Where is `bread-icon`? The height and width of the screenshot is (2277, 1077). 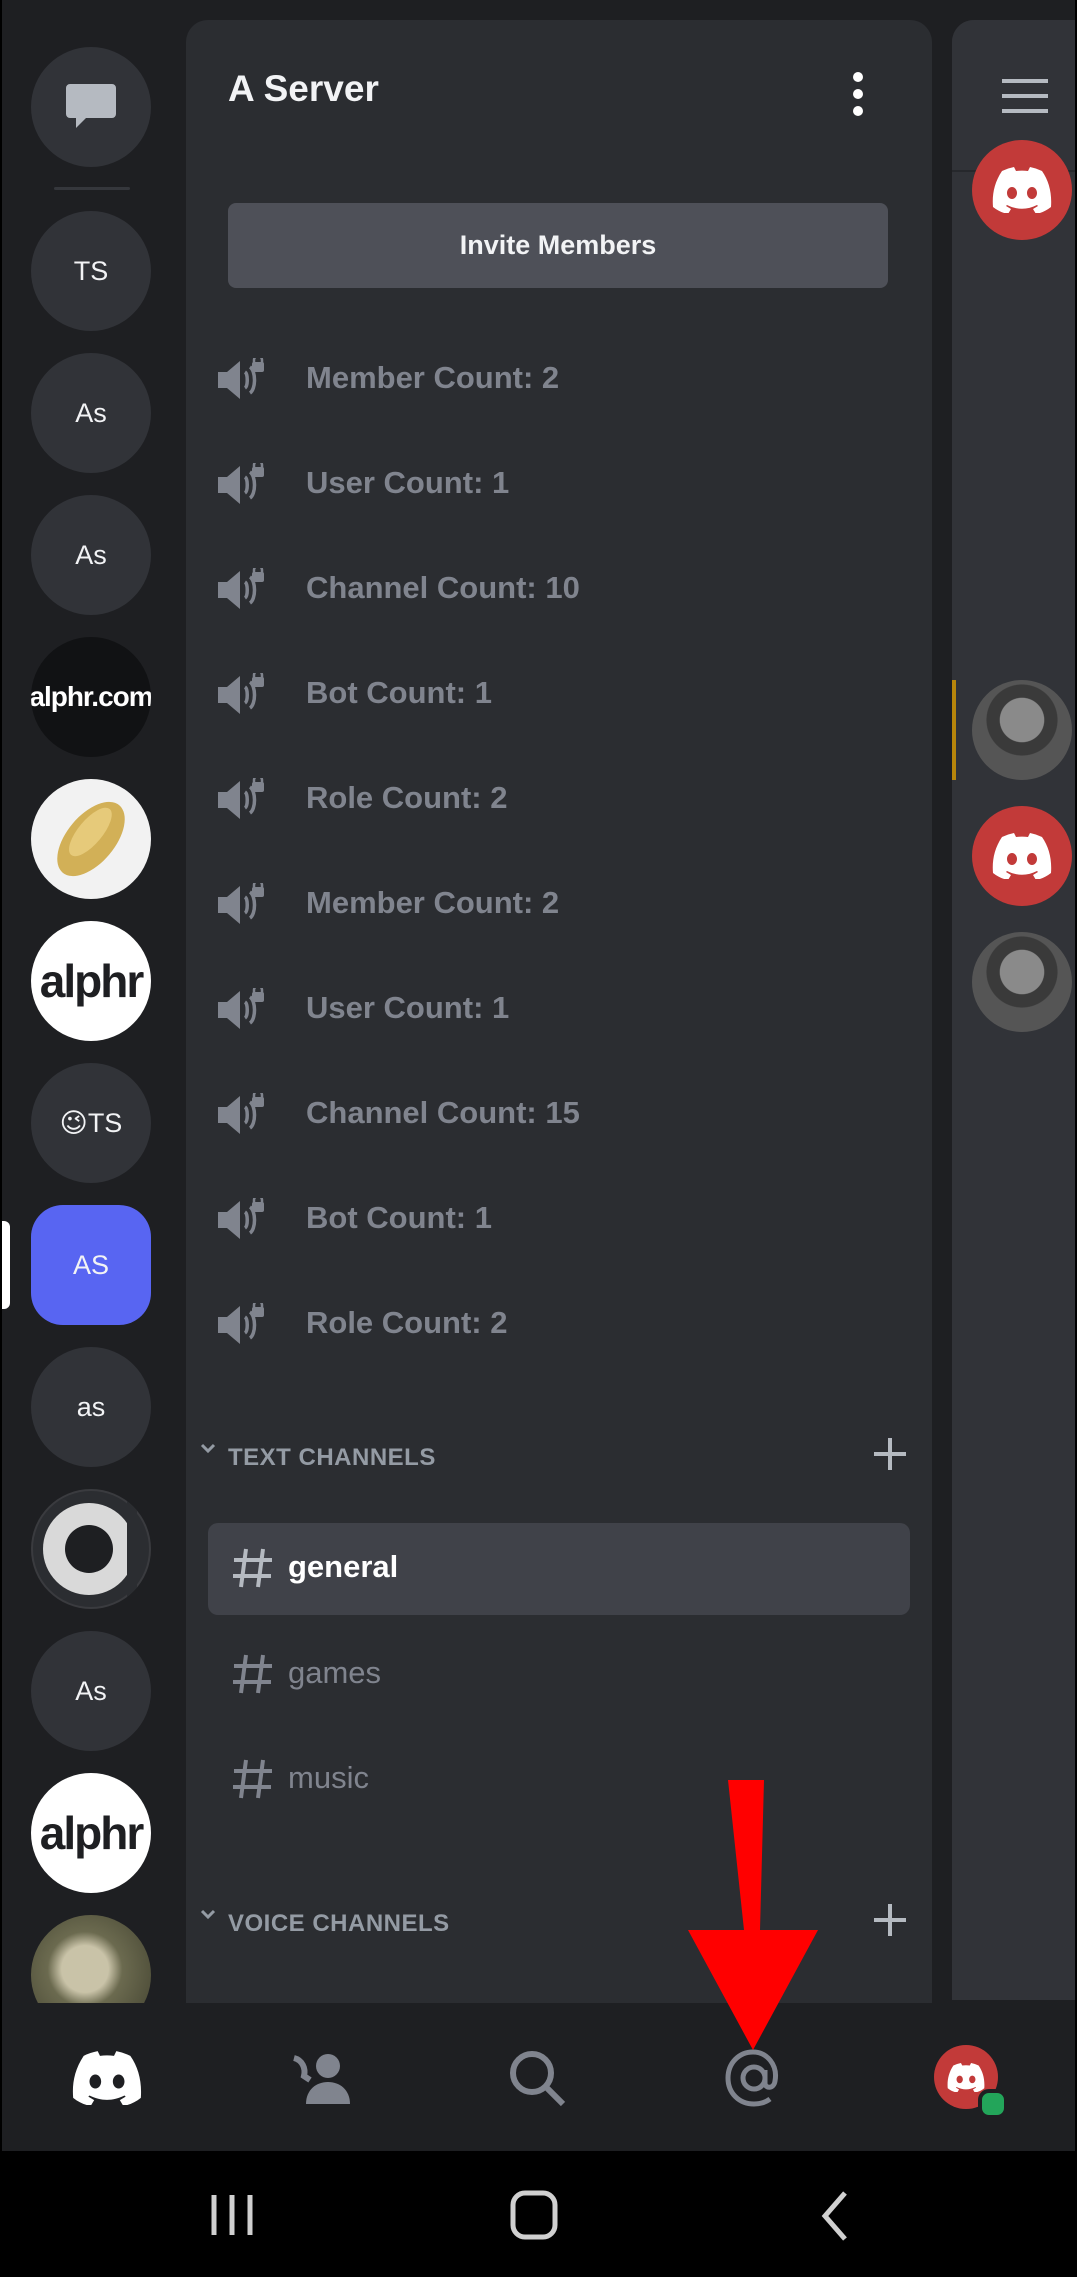
bread-icon is located at coordinates (91, 839).